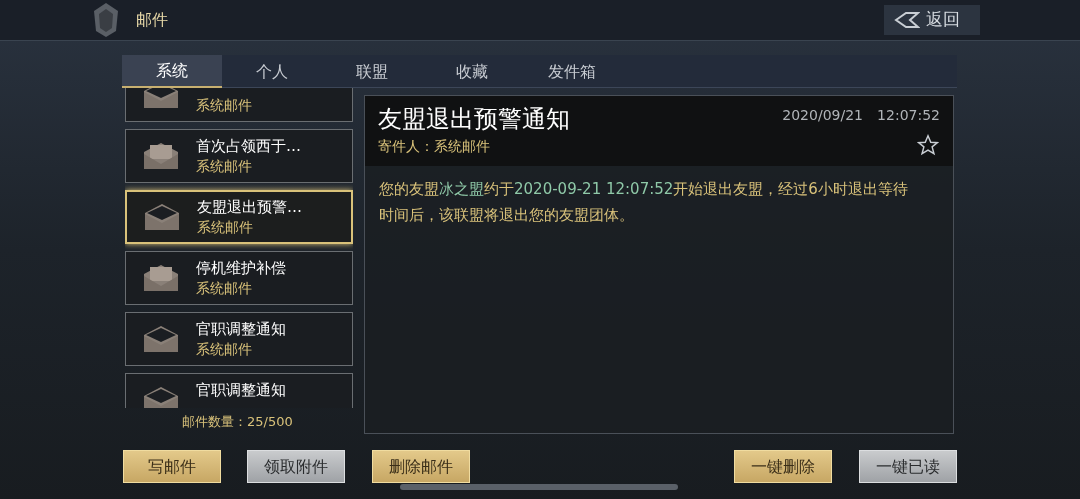 The height and width of the screenshot is (499, 1080). I want to click on tab: 收藏, so click(472, 71).